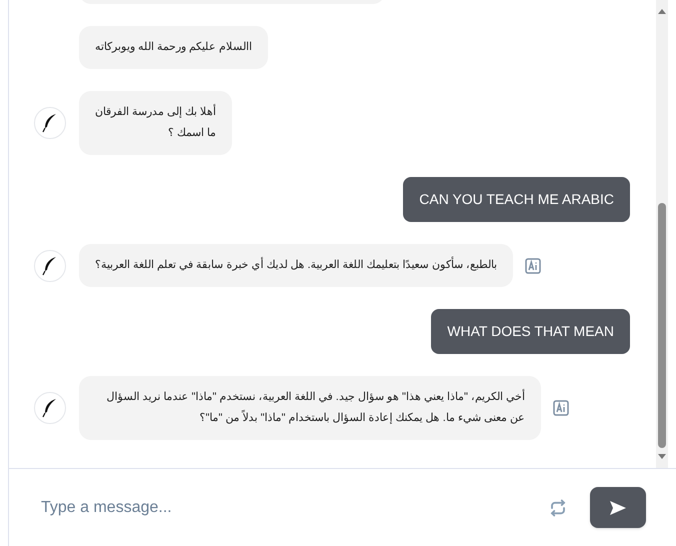 The image size is (676, 546). Describe the element at coordinates (530, 331) in the screenshot. I see `user-message: WHAT DOES THAT MEAN` at that location.